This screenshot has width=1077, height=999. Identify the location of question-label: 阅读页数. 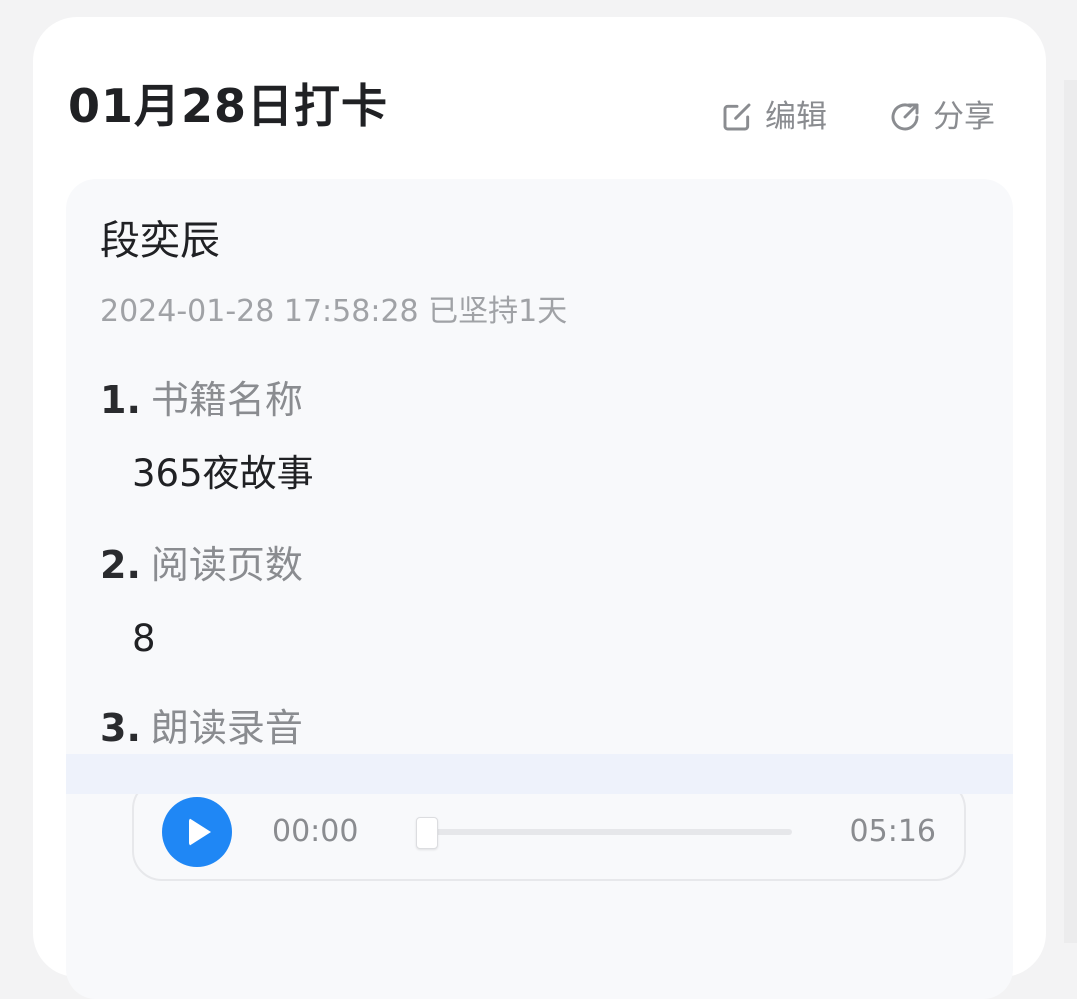
(226, 565).